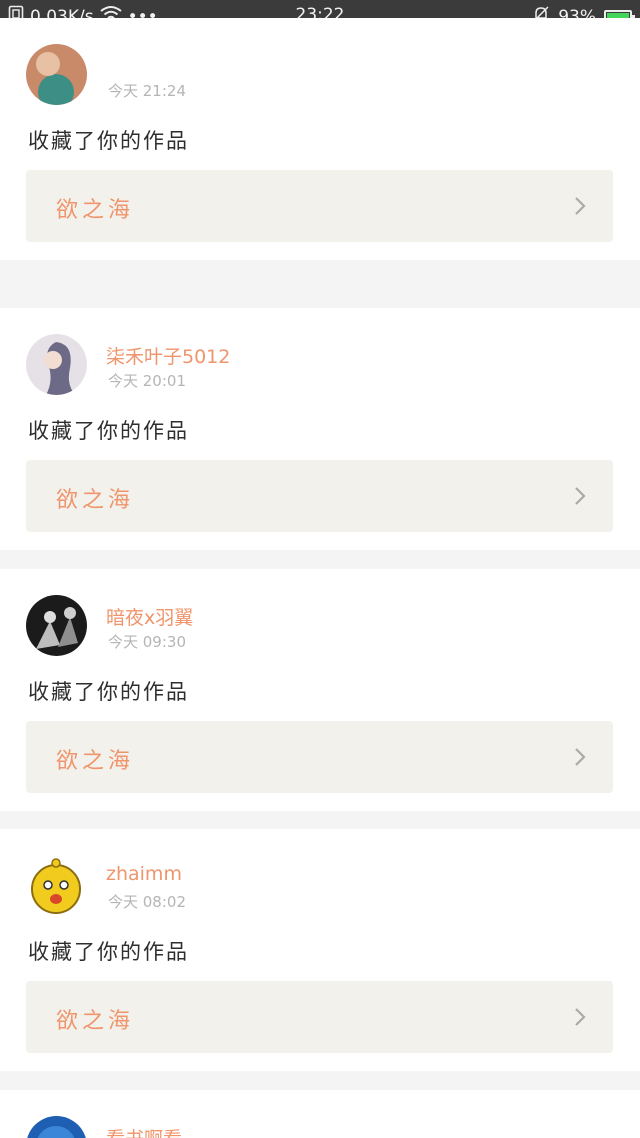  Describe the element at coordinates (147, 902) in the screenshot. I see `message-time: 今天 08:02` at that location.